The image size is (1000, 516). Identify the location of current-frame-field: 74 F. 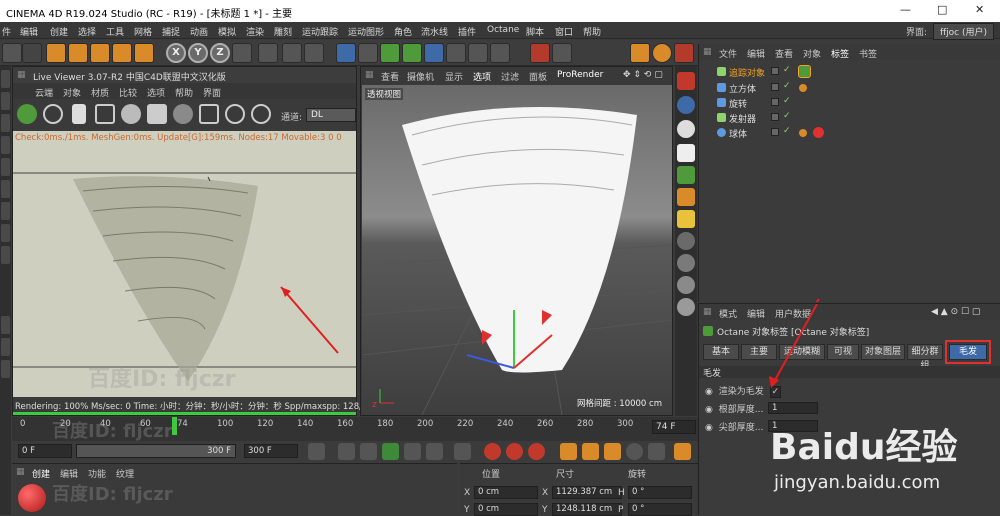
(674, 427).